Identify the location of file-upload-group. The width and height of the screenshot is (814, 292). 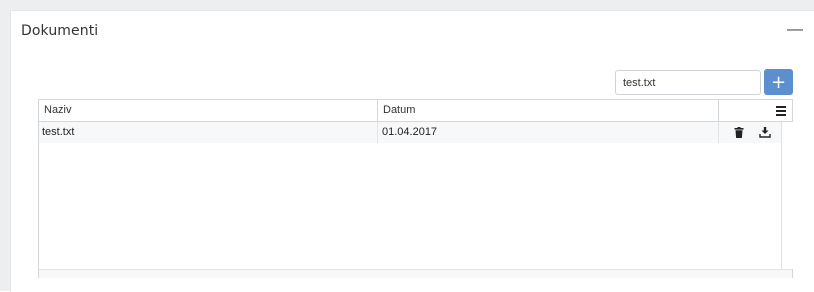
(700, 82).